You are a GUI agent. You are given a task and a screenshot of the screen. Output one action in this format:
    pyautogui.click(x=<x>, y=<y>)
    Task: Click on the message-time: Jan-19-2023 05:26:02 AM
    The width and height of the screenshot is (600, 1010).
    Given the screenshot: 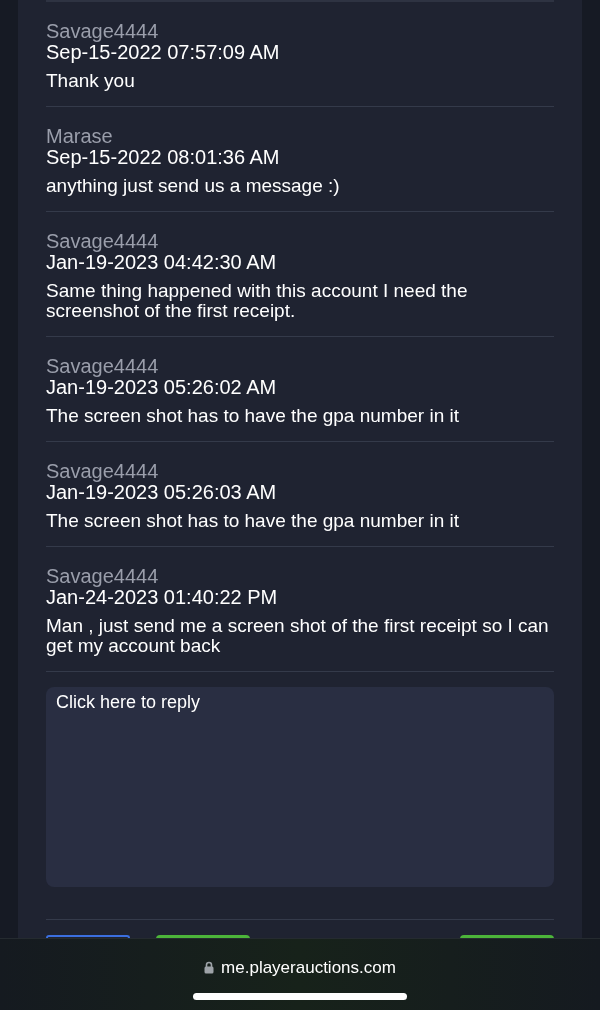 What is the action you would take?
    pyautogui.click(x=162, y=387)
    